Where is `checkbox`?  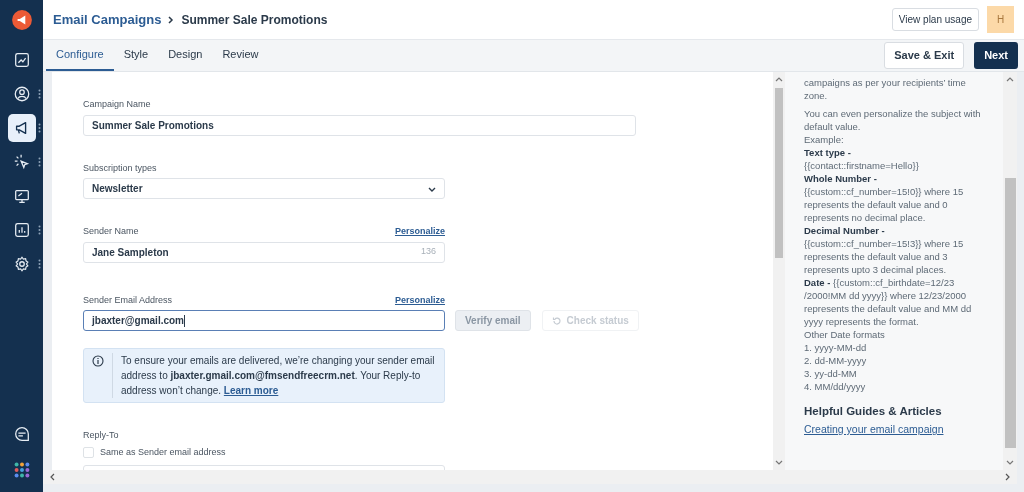
checkbox is located at coordinates (88, 452).